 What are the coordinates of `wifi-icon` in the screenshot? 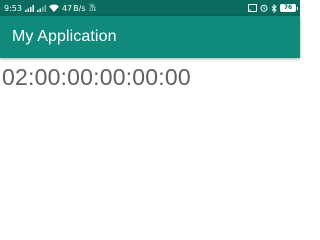 It's located at (53, 8).